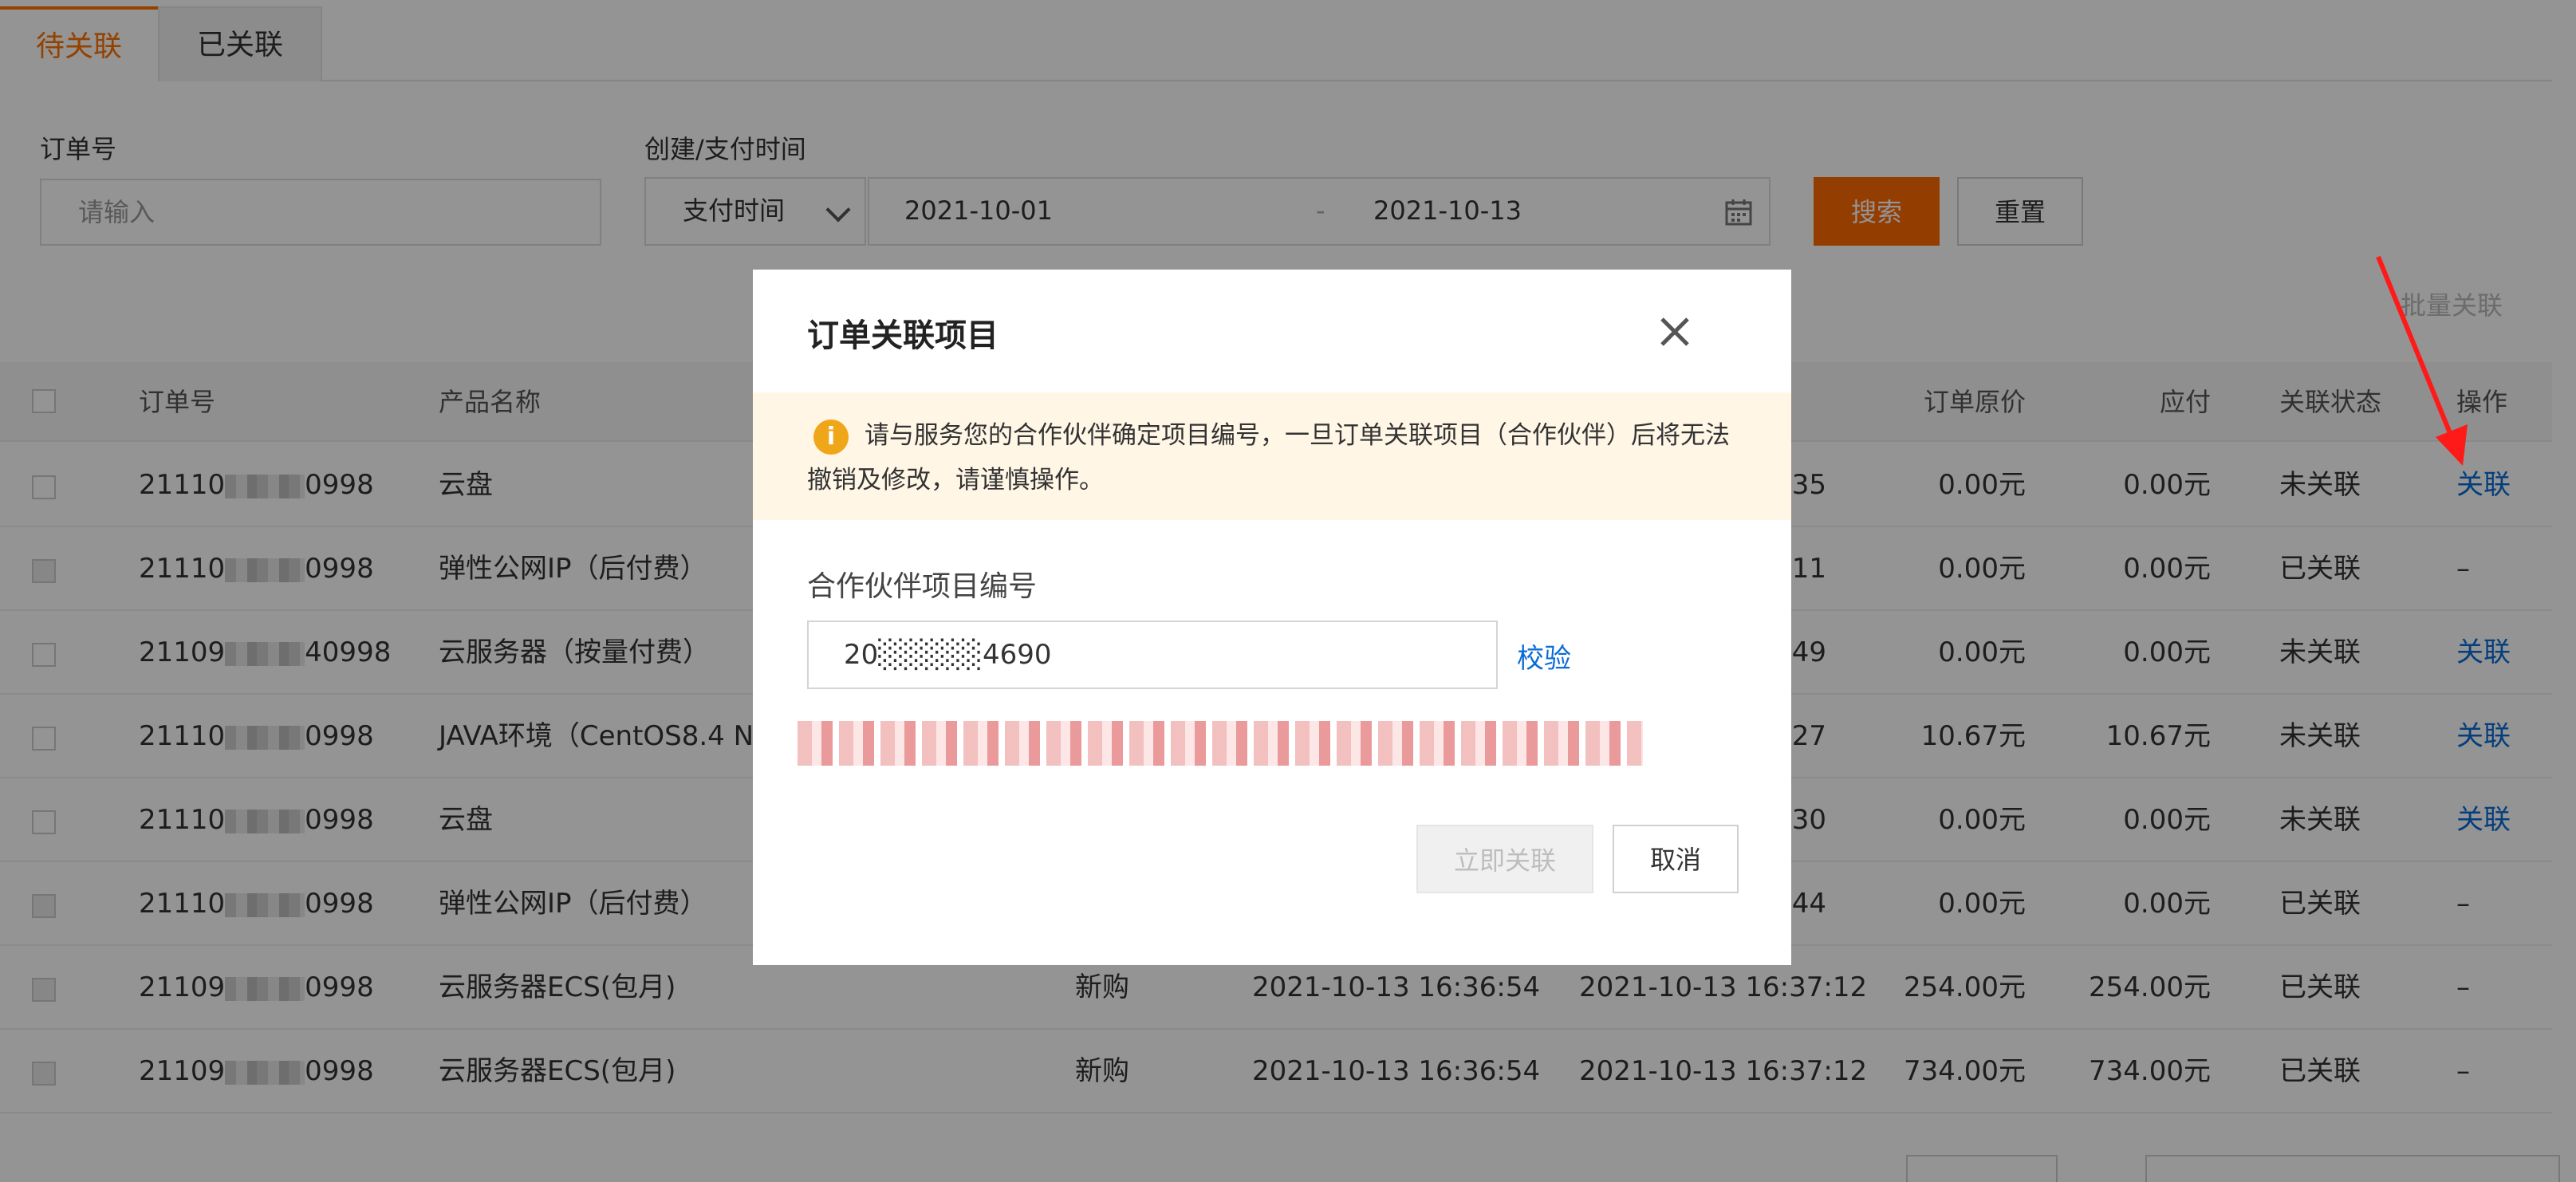  Describe the element at coordinates (1675, 332) in the screenshot. I see `close-icon` at that location.